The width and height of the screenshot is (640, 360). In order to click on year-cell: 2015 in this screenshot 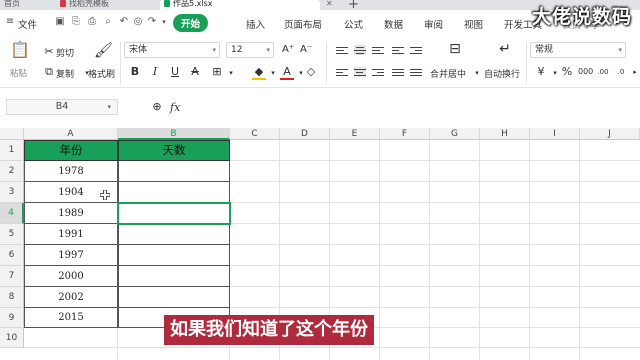, I will do `click(71, 318)`.